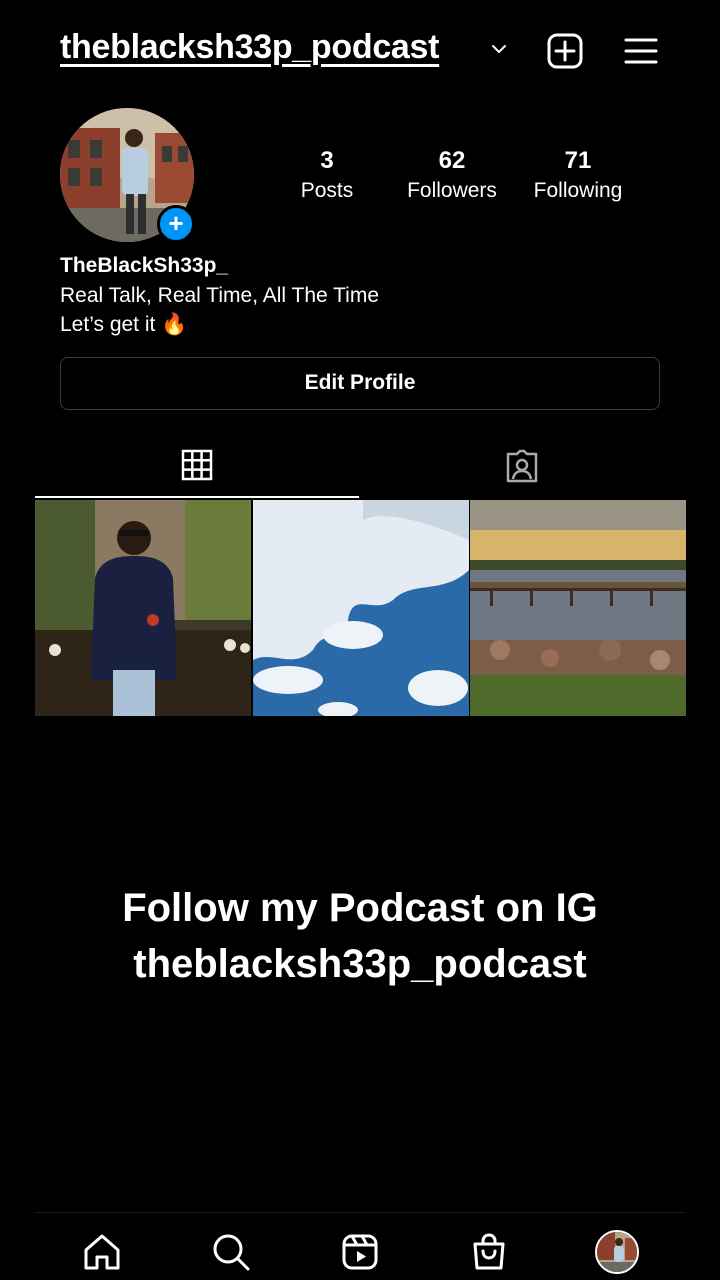 This screenshot has width=720, height=1280. I want to click on followers-count: 62, so click(452, 160).